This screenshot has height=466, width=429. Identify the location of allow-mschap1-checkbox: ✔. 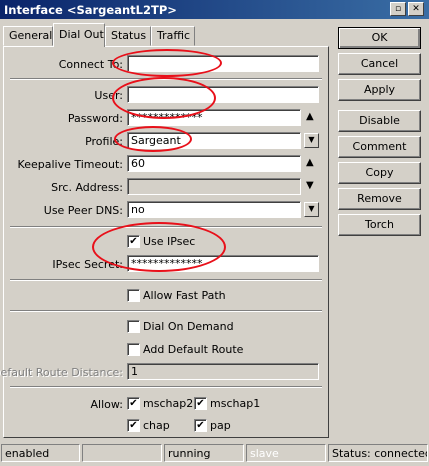
(200, 403).